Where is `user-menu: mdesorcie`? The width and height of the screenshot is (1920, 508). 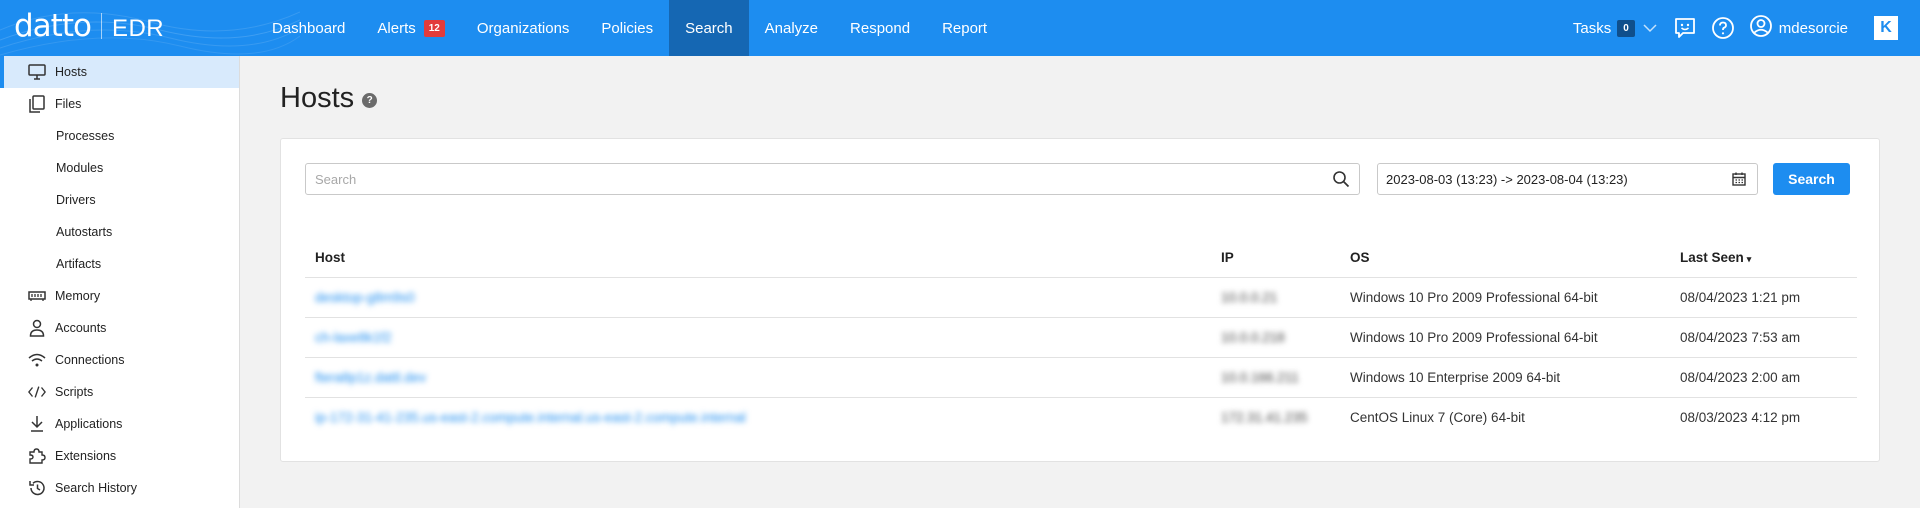 user-menu: mdesorcie is located at coordinates (1798, 28).